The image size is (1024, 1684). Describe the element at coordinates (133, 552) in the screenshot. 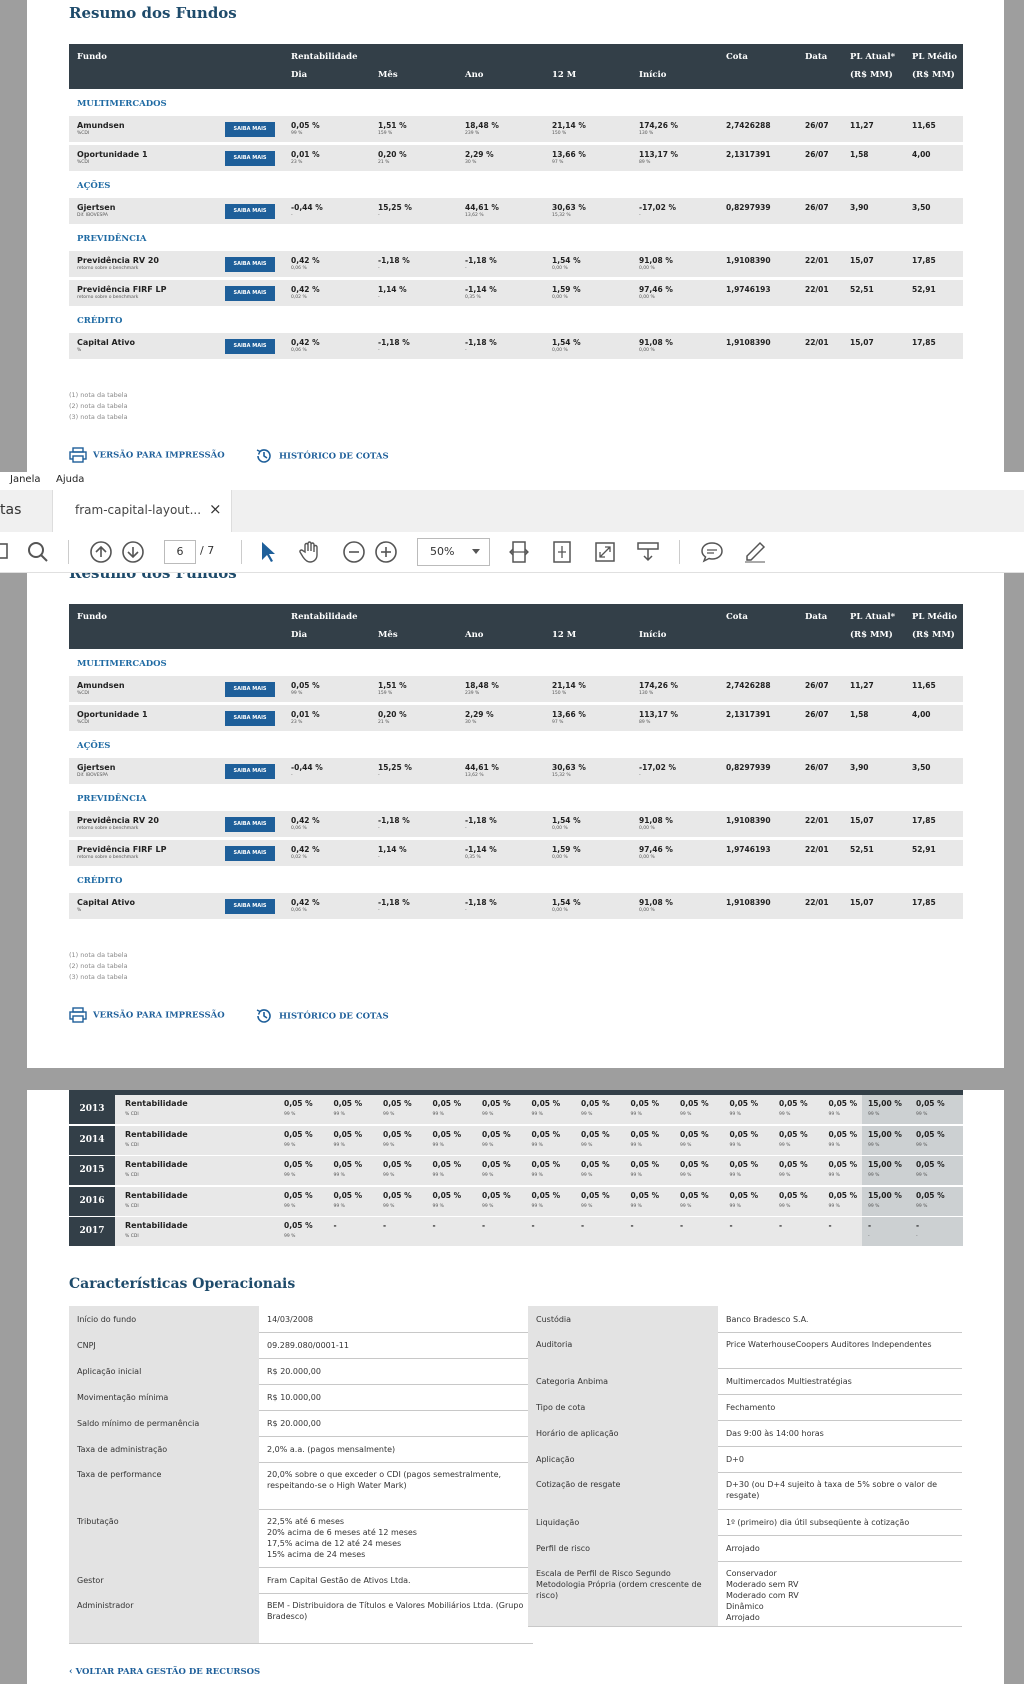

I see `next-page-icon` at that location.